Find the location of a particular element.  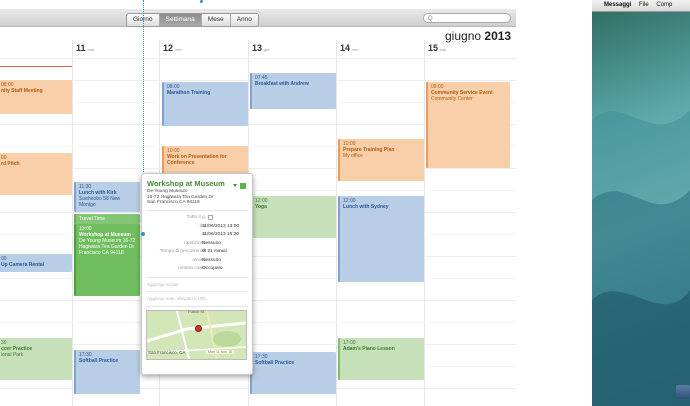

event-name: Up Camera Rental is located at coordinates (23, 265).